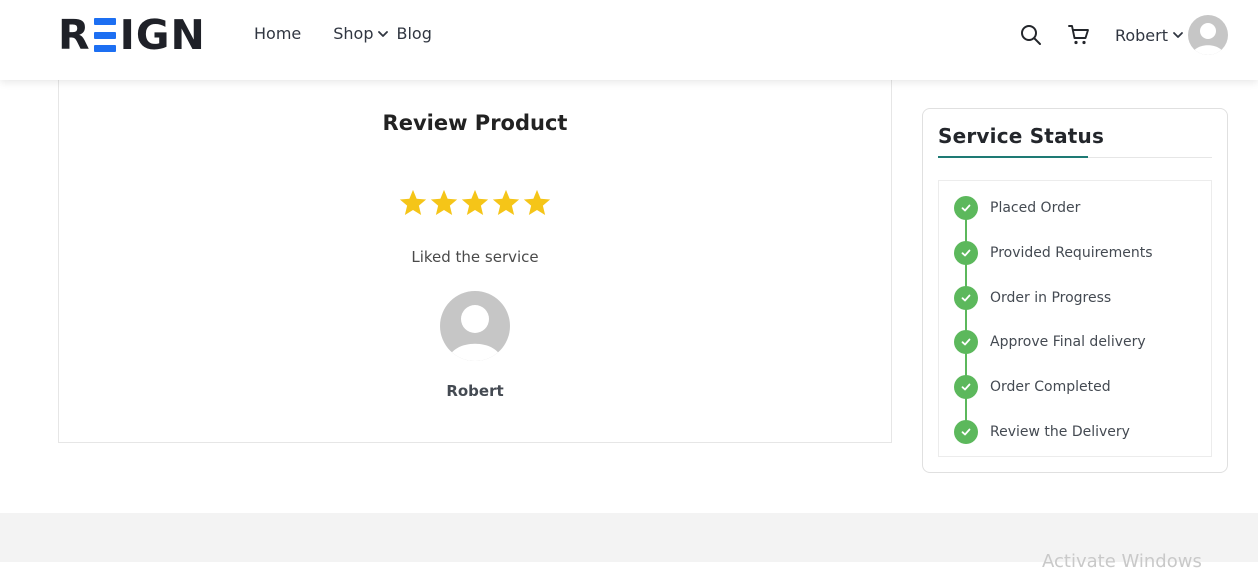 Image resolution: width=1258 pixels, height=572 pixels. I want to click on user-menu: Robert, so click(1151, 35).